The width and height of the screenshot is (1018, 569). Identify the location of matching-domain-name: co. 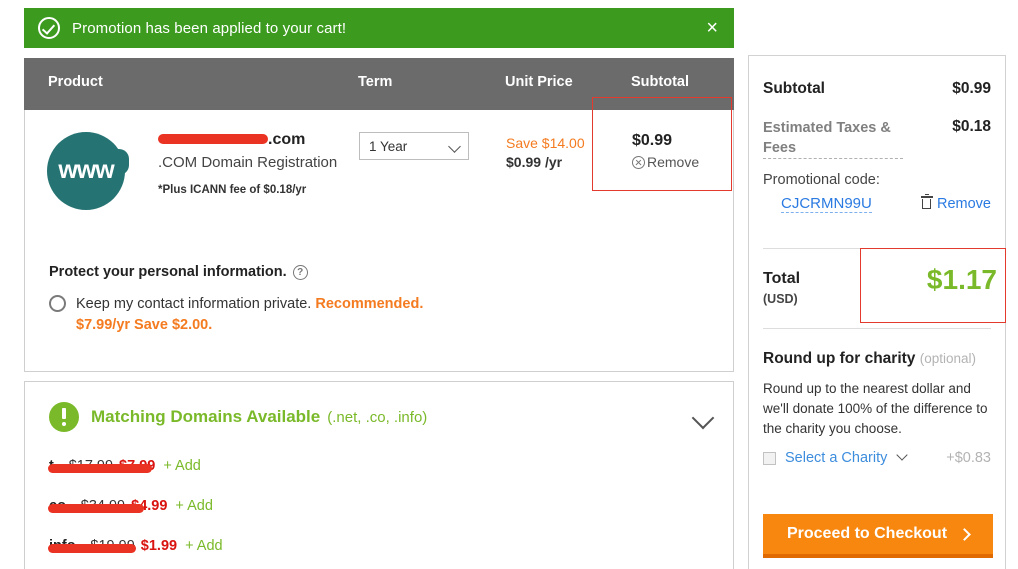
(96, 506).